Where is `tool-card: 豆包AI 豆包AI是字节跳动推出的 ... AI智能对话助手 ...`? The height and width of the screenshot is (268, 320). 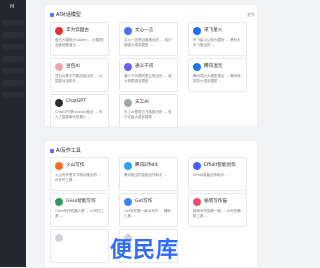 tool-card: 豆包AI 豆包AI是字节跳动推出的 ... AI智能对话助手 ... is located at coordinates (79, 75).